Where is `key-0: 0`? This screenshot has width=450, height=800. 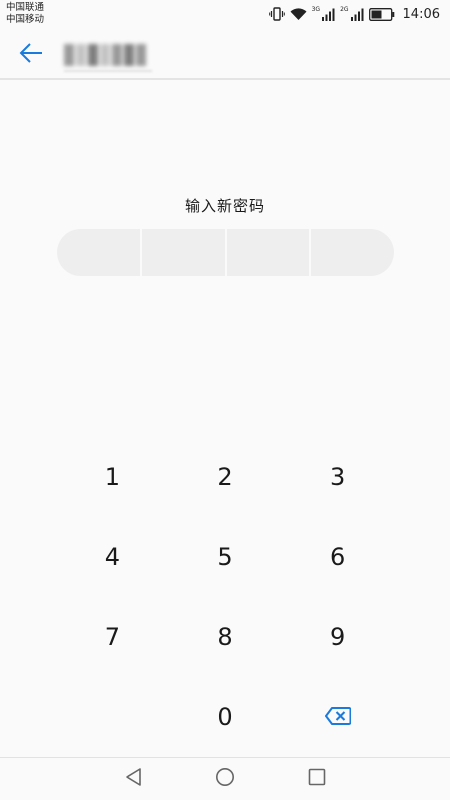
key-0: 0 is located at coordinates (225, 717).